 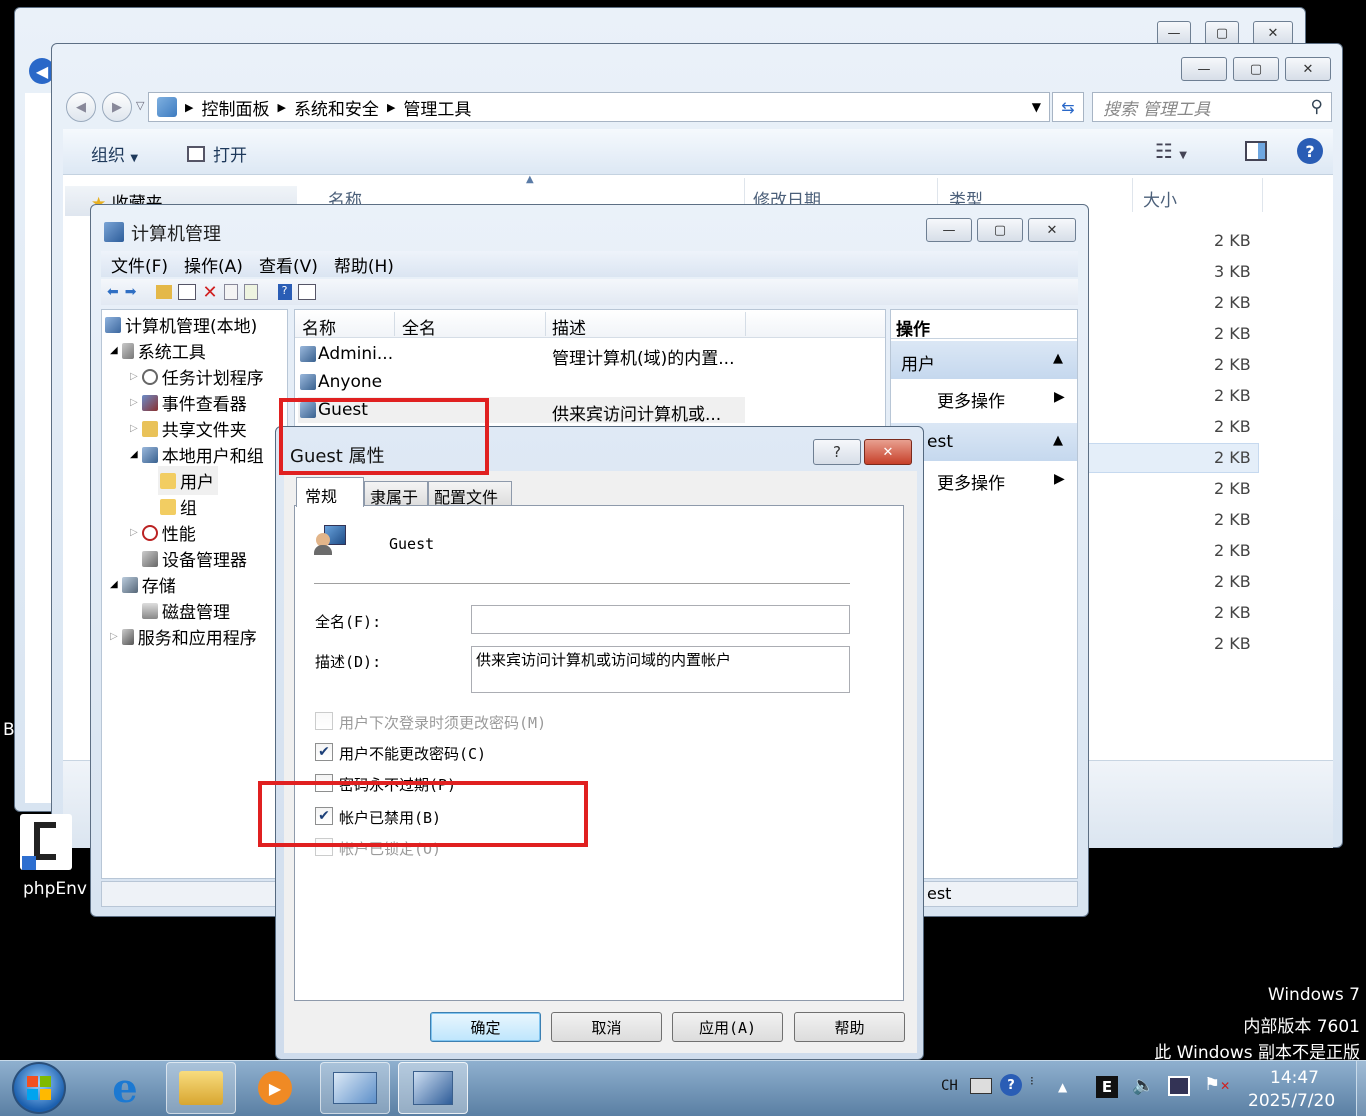 What do you see at coordinates (1062, 1087) in the screenshot?
I see `show-hidden-icons-icon: ▲` at bounding box center [1062, 1087].